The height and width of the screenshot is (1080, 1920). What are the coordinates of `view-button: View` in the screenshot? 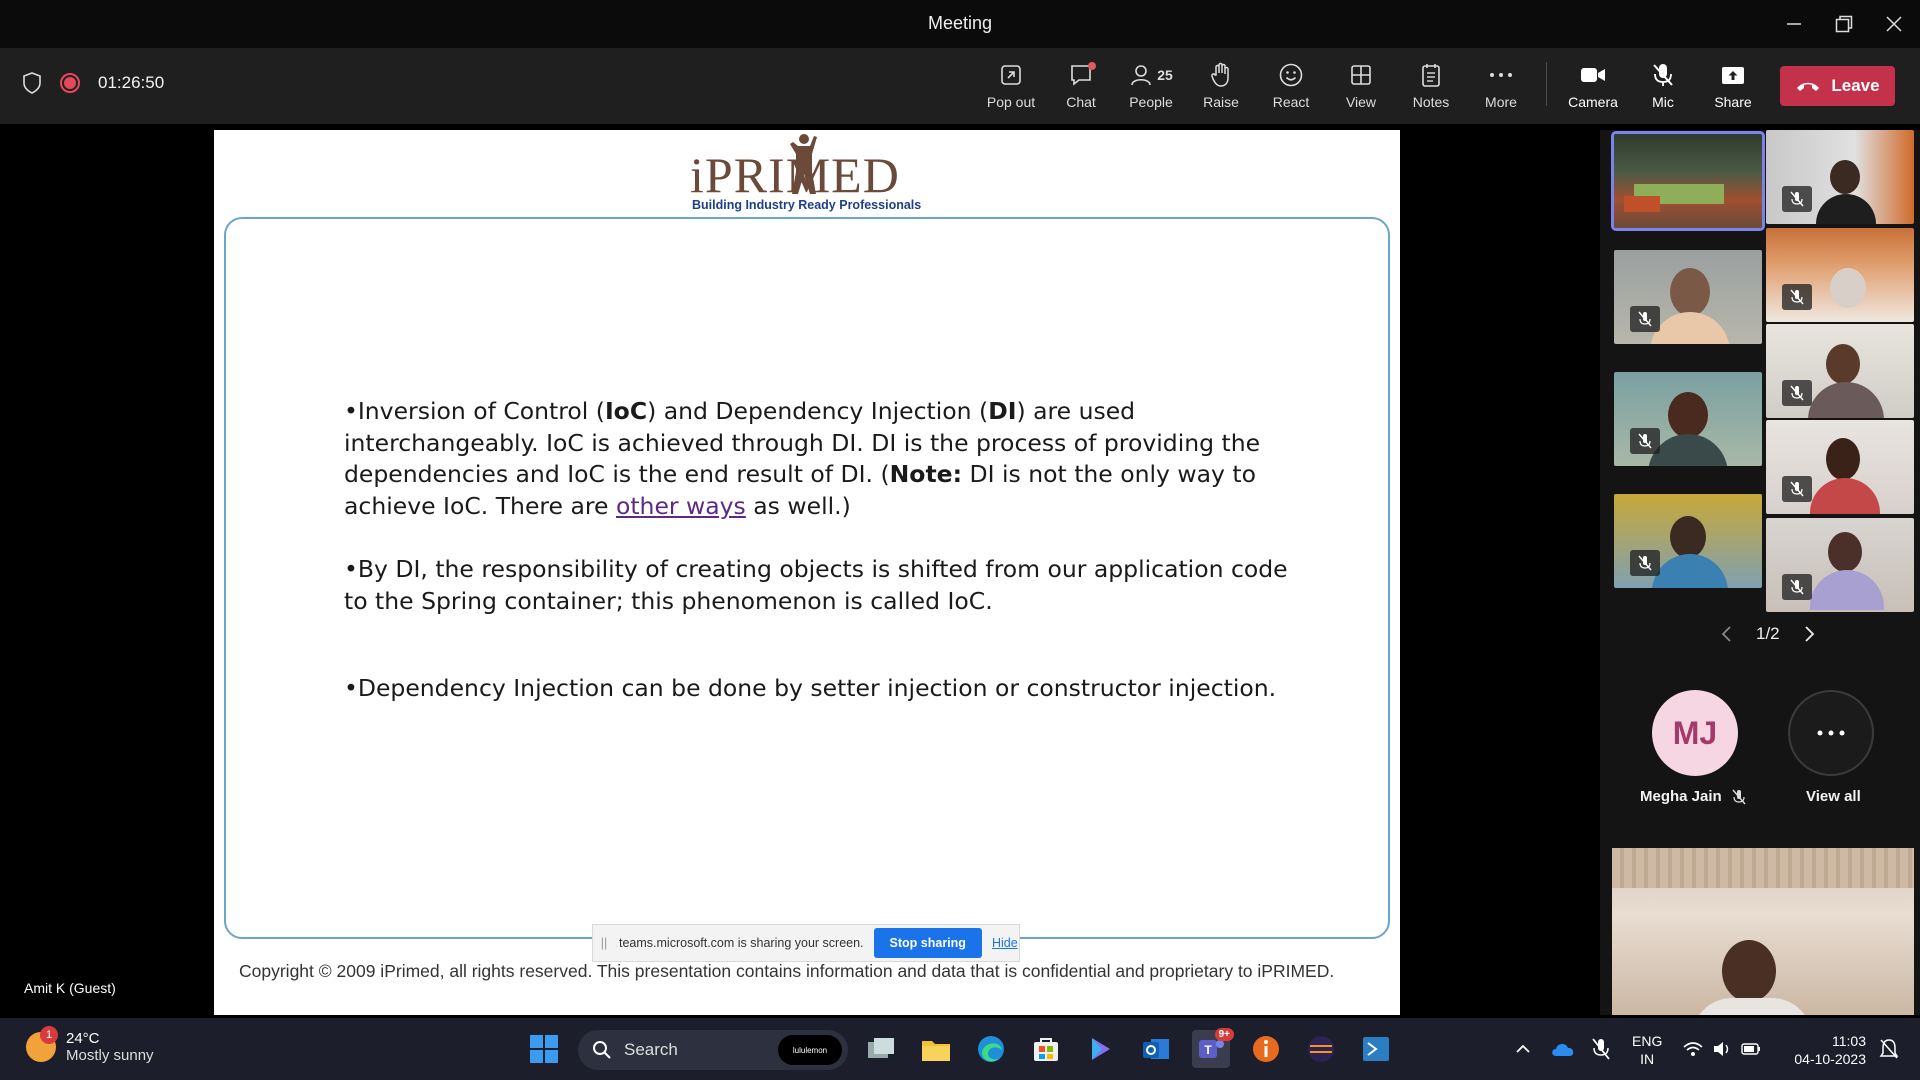 It's located at (1361, 88).